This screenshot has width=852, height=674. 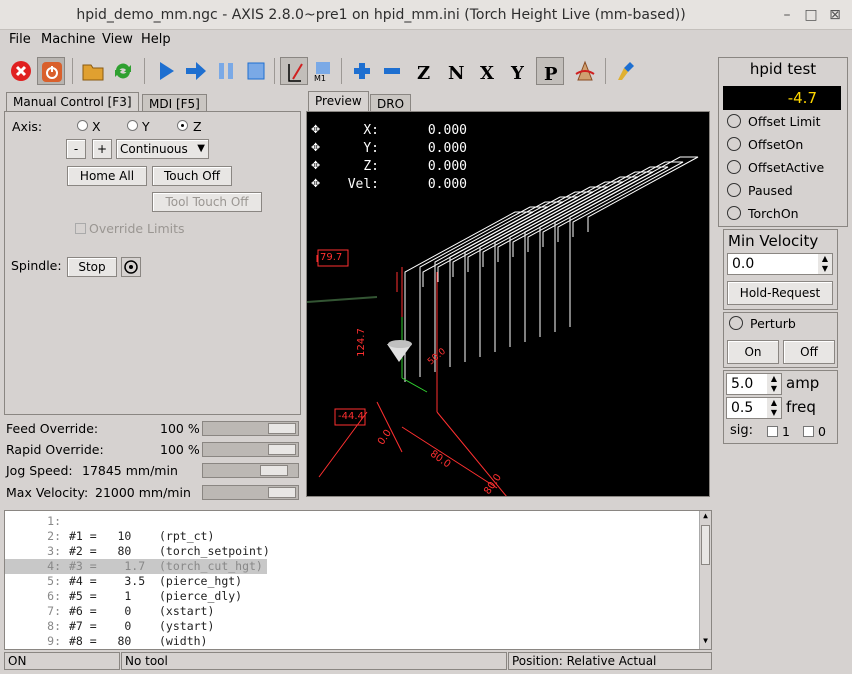 I want to click on zoom-in-icon, so click(x=362, y=71).